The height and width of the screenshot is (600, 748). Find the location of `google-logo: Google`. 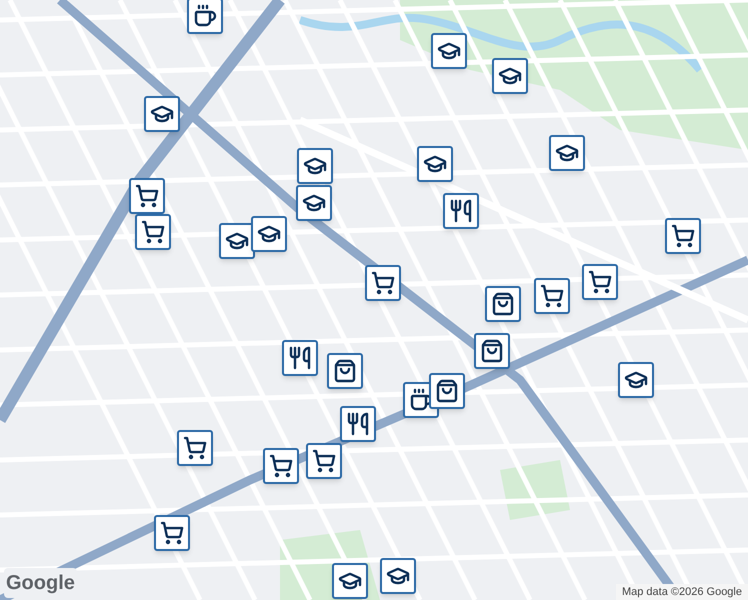

google-logo: Google is located at coordinates (40, 583).